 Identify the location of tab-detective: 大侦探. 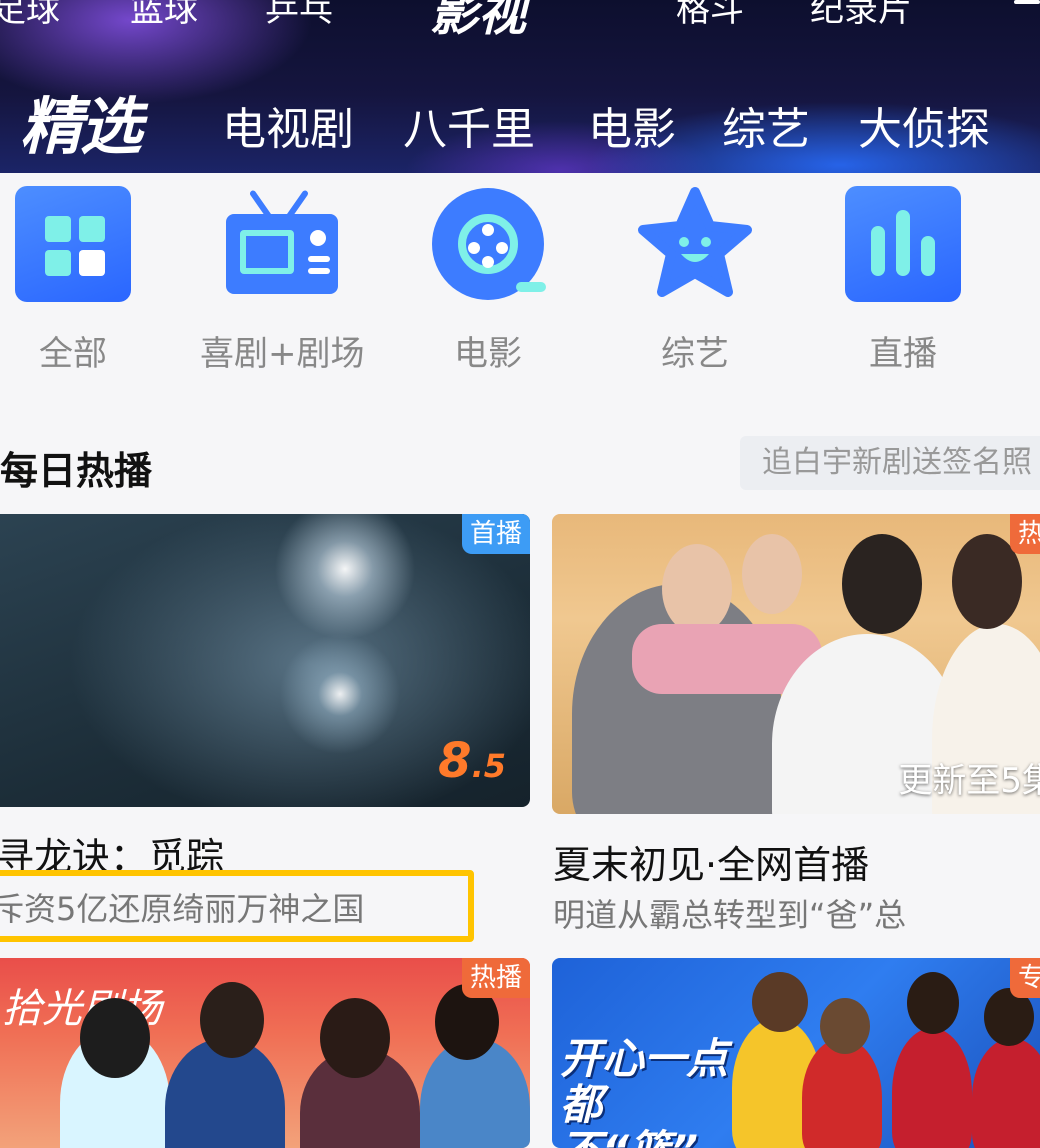
(924, 125).